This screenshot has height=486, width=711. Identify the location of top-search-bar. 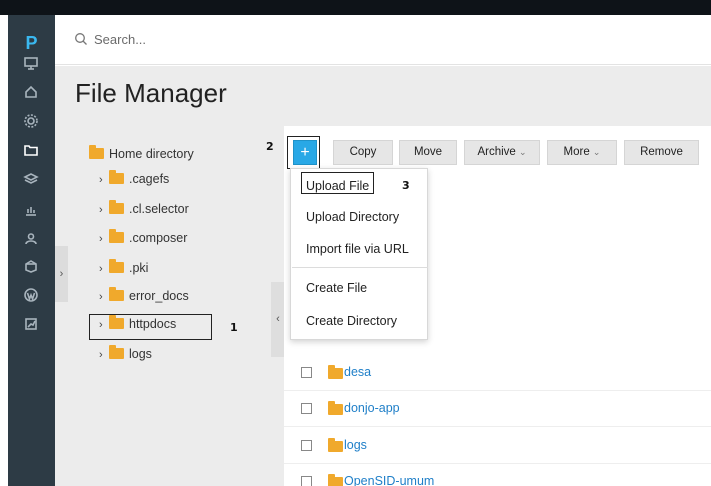
(383, 40).